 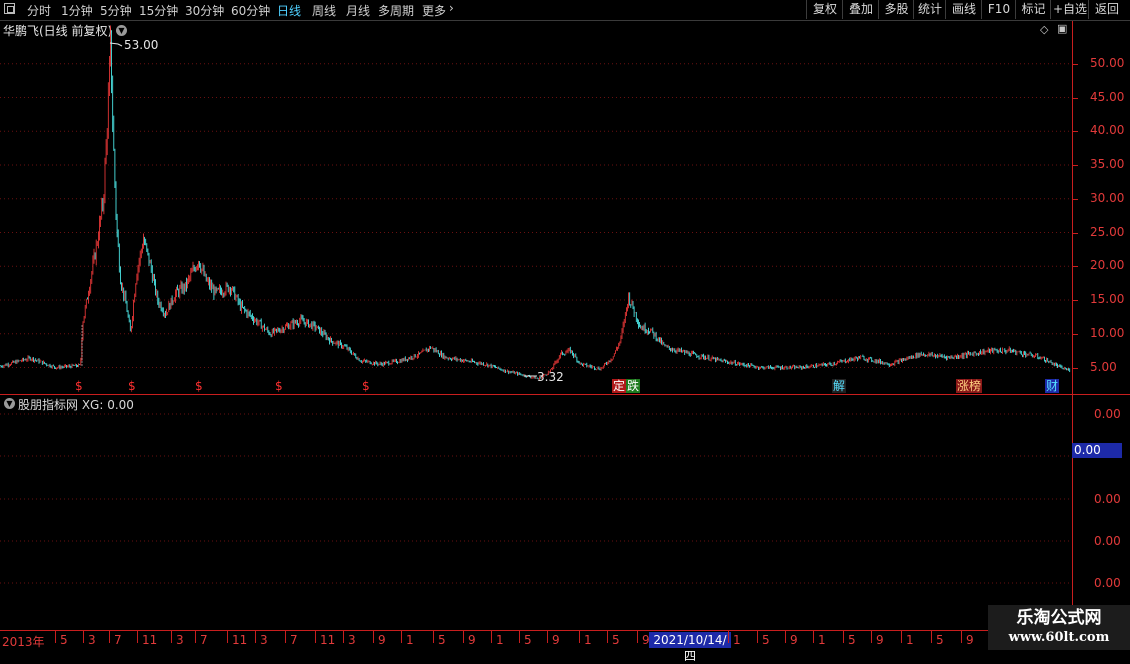 I want to click on price-axis-label: 45.00, so click(x=1107, y=96).